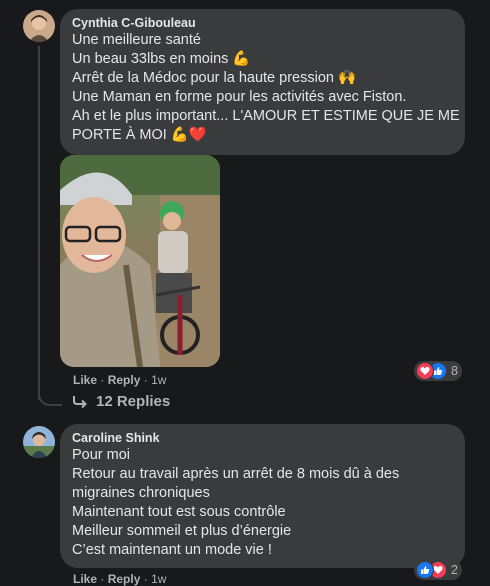 This screenshot has height=586, width=490. Describe the element at coordinates (262, 438) in the screenshot. I see `comment-author: Caroline Shink` at that location.